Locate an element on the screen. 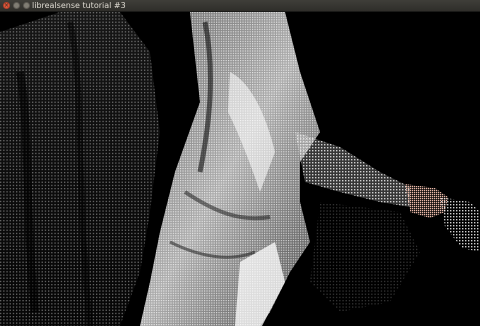  window-title: librealsense tutorial #3 is located at coordinates (79, 5).